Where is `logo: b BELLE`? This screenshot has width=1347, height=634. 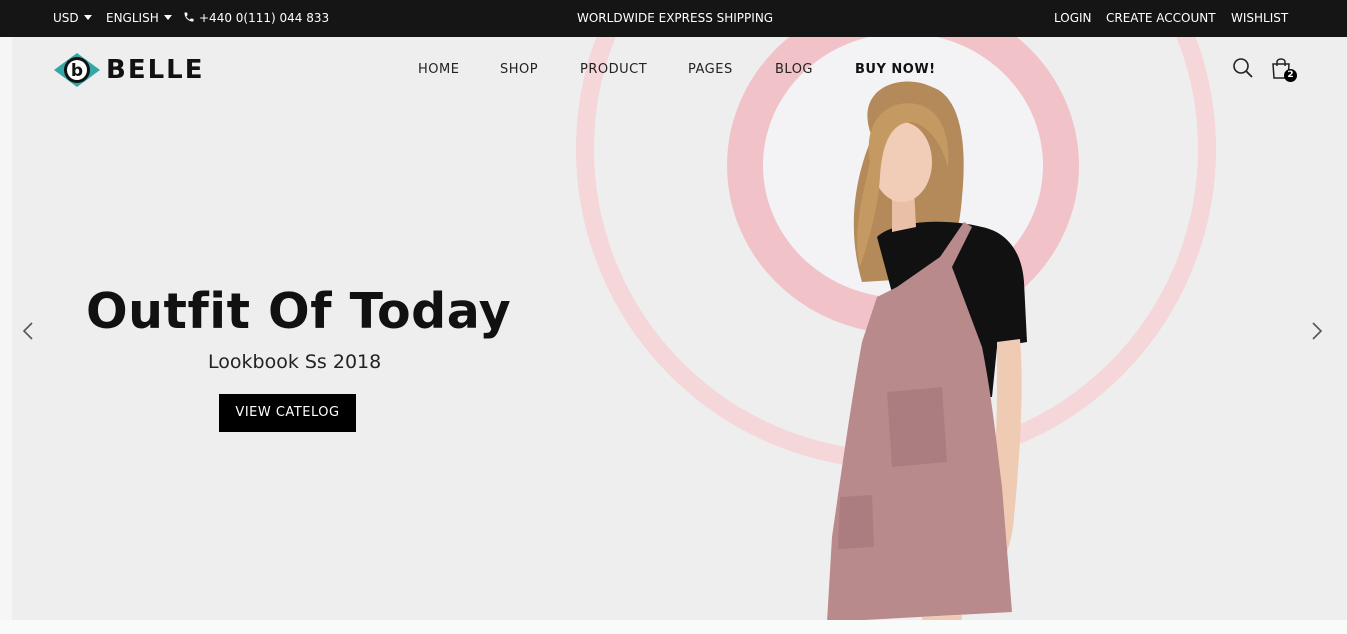
logo: b BELLE is located at coordinates (128, 70).